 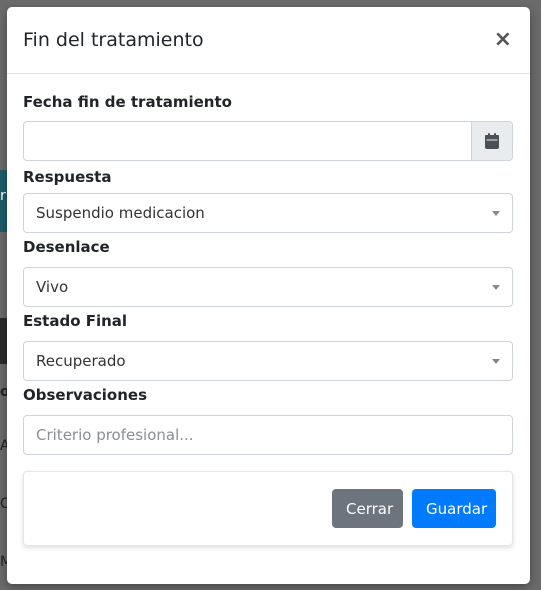 I want to click on calendar-icon, so click(x=492, y=141).